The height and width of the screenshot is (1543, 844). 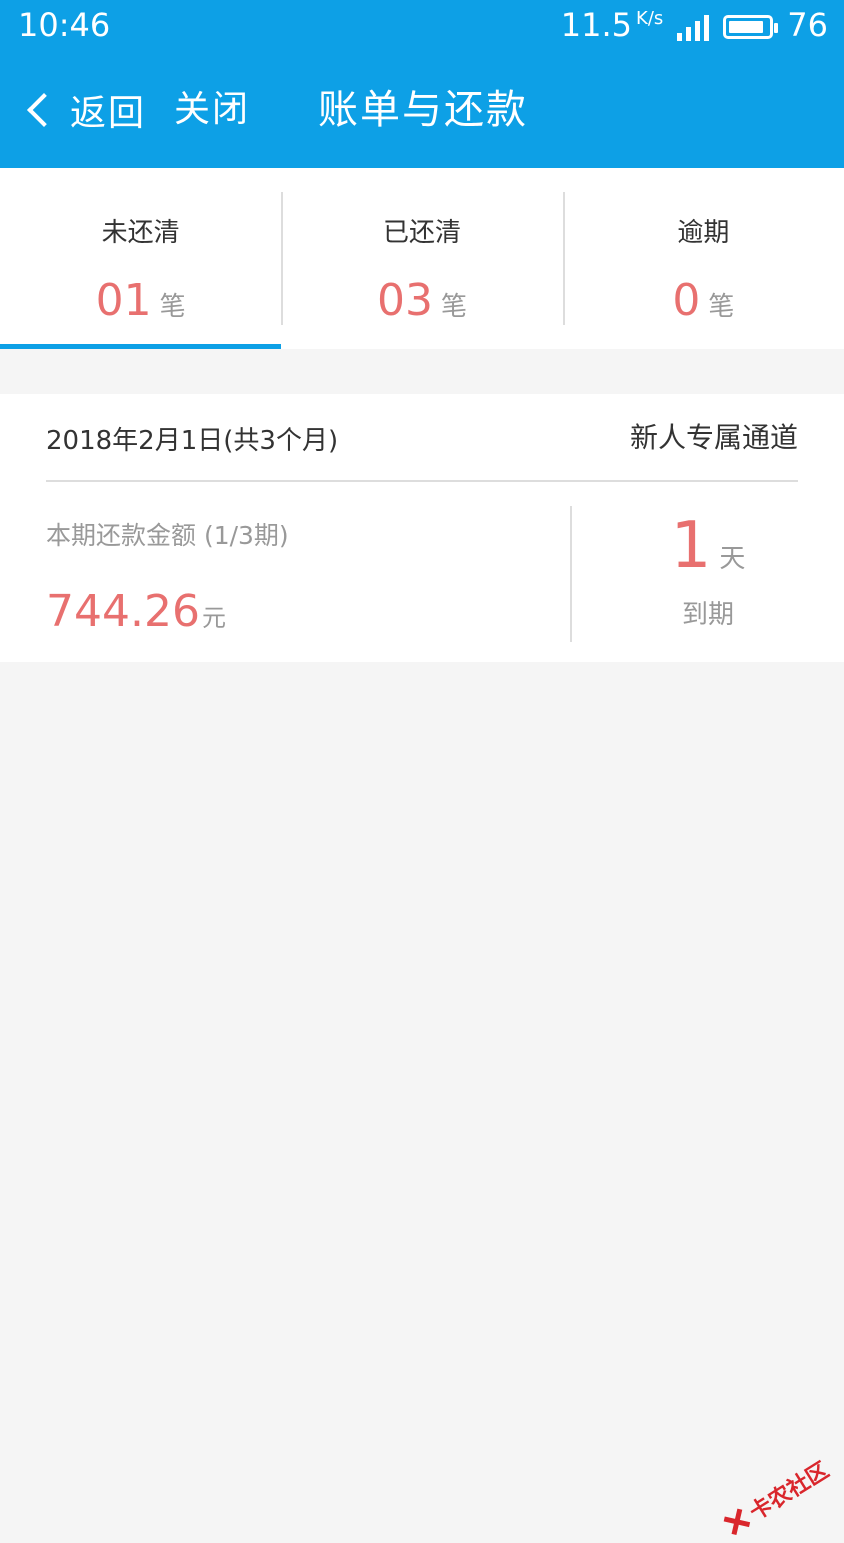 What do you see at coordinates (703, 258) in the screenshot?
I see `tab-overdue: 逾期 0 笔` at bounding box center [703, 258].